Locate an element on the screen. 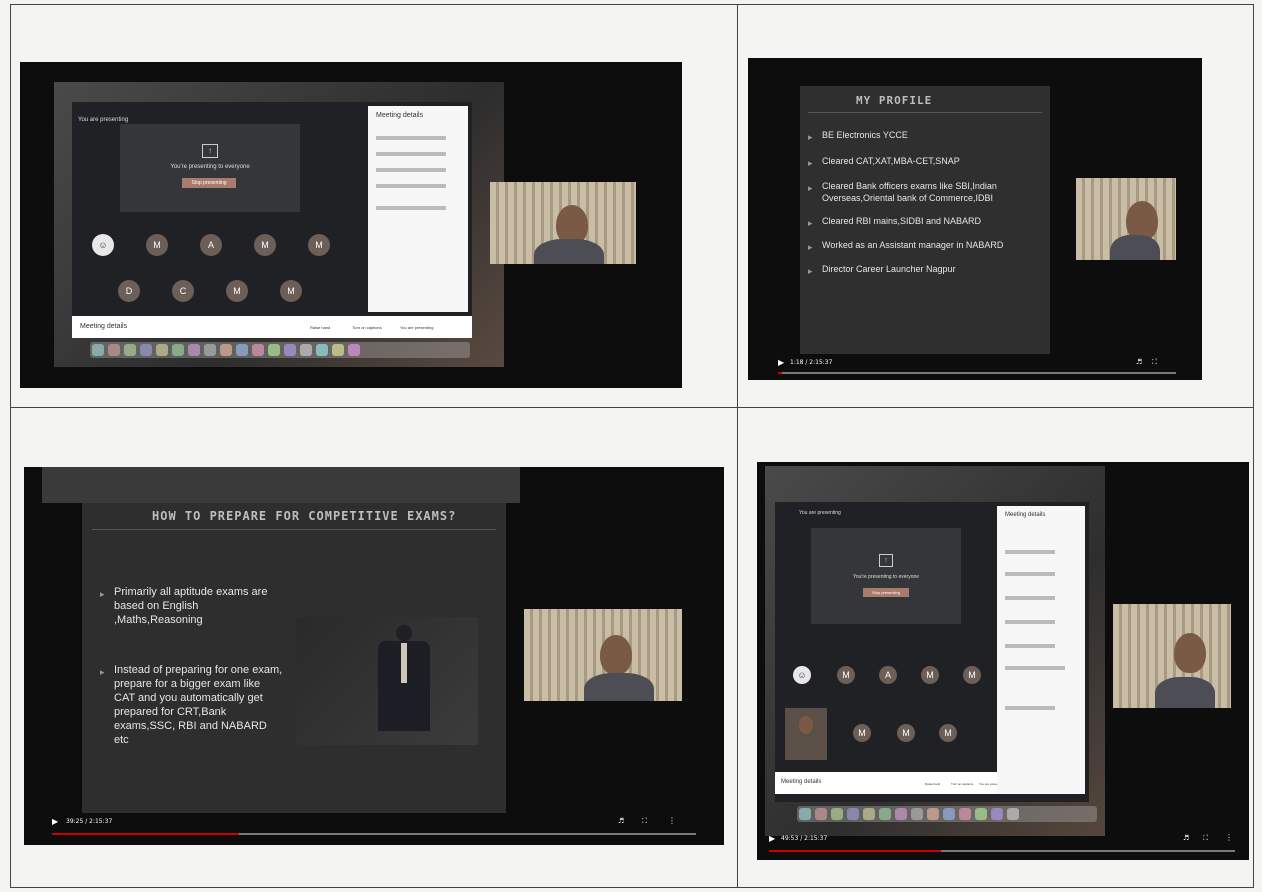  profile-bullet-6: Director Career Launcher Nagpur is located at coordinates (925, 270).